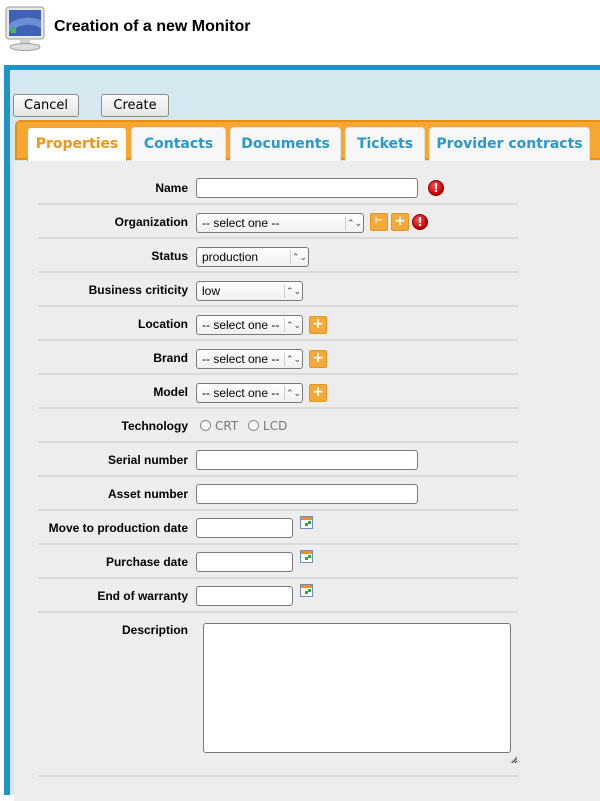 Image resolution: width=600 pixels, height=801 pixels. I want to click on form-row-business-criticity: Business criticity low ⌃⌄, so click(278, 290).